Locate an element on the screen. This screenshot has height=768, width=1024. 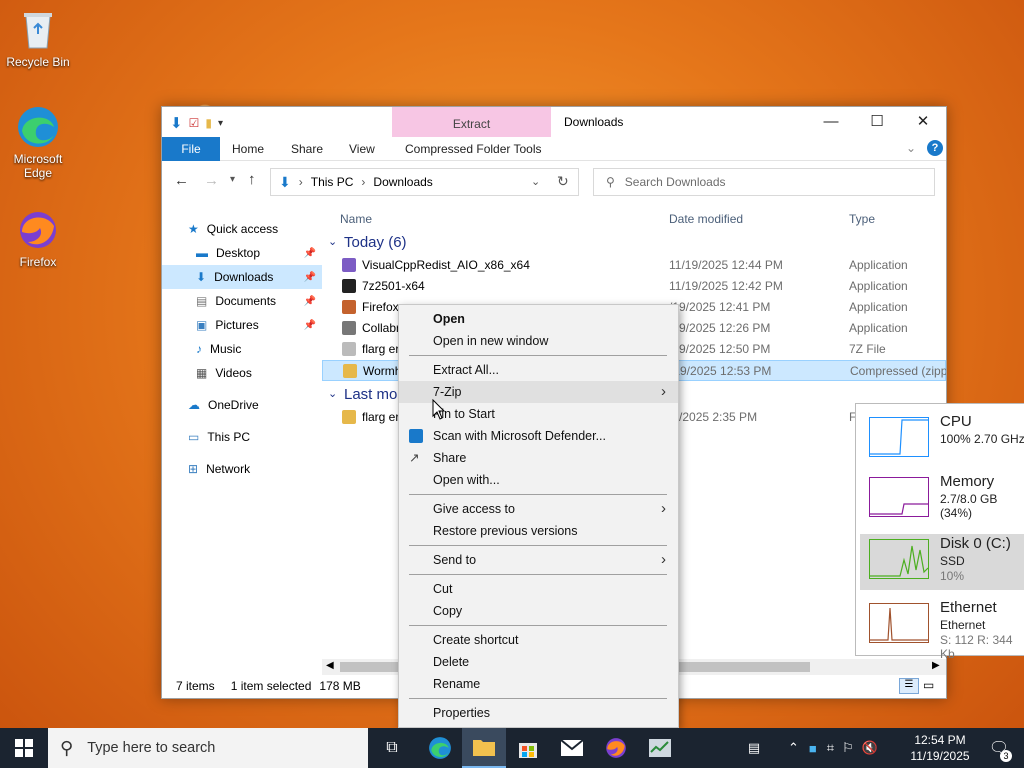
close-button: ✕ is located at coordinates (923, 122).